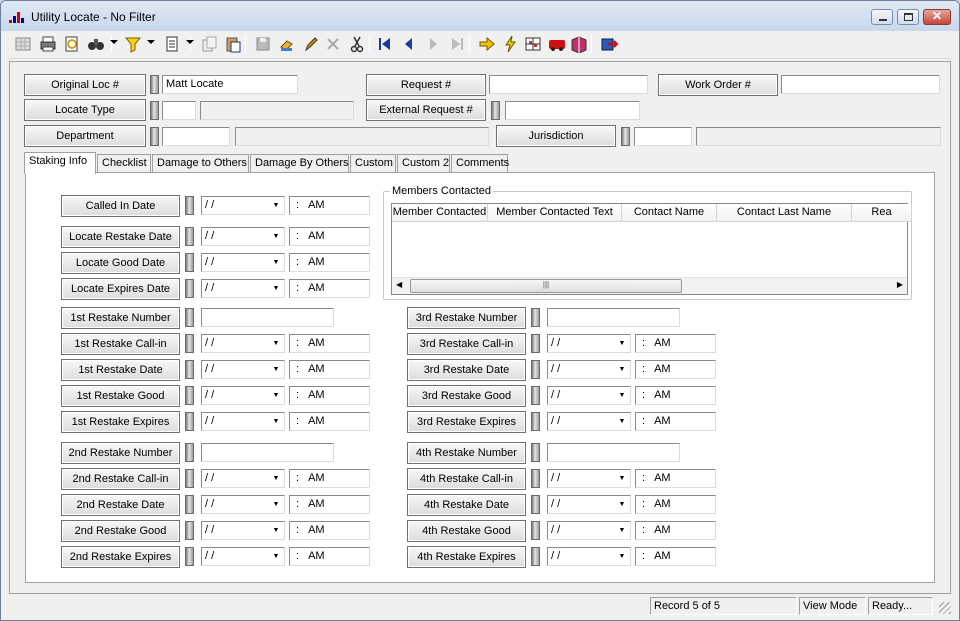  I want to click on 3rd-restake-date-button: 3rd Restake Date, so click(466, 370).